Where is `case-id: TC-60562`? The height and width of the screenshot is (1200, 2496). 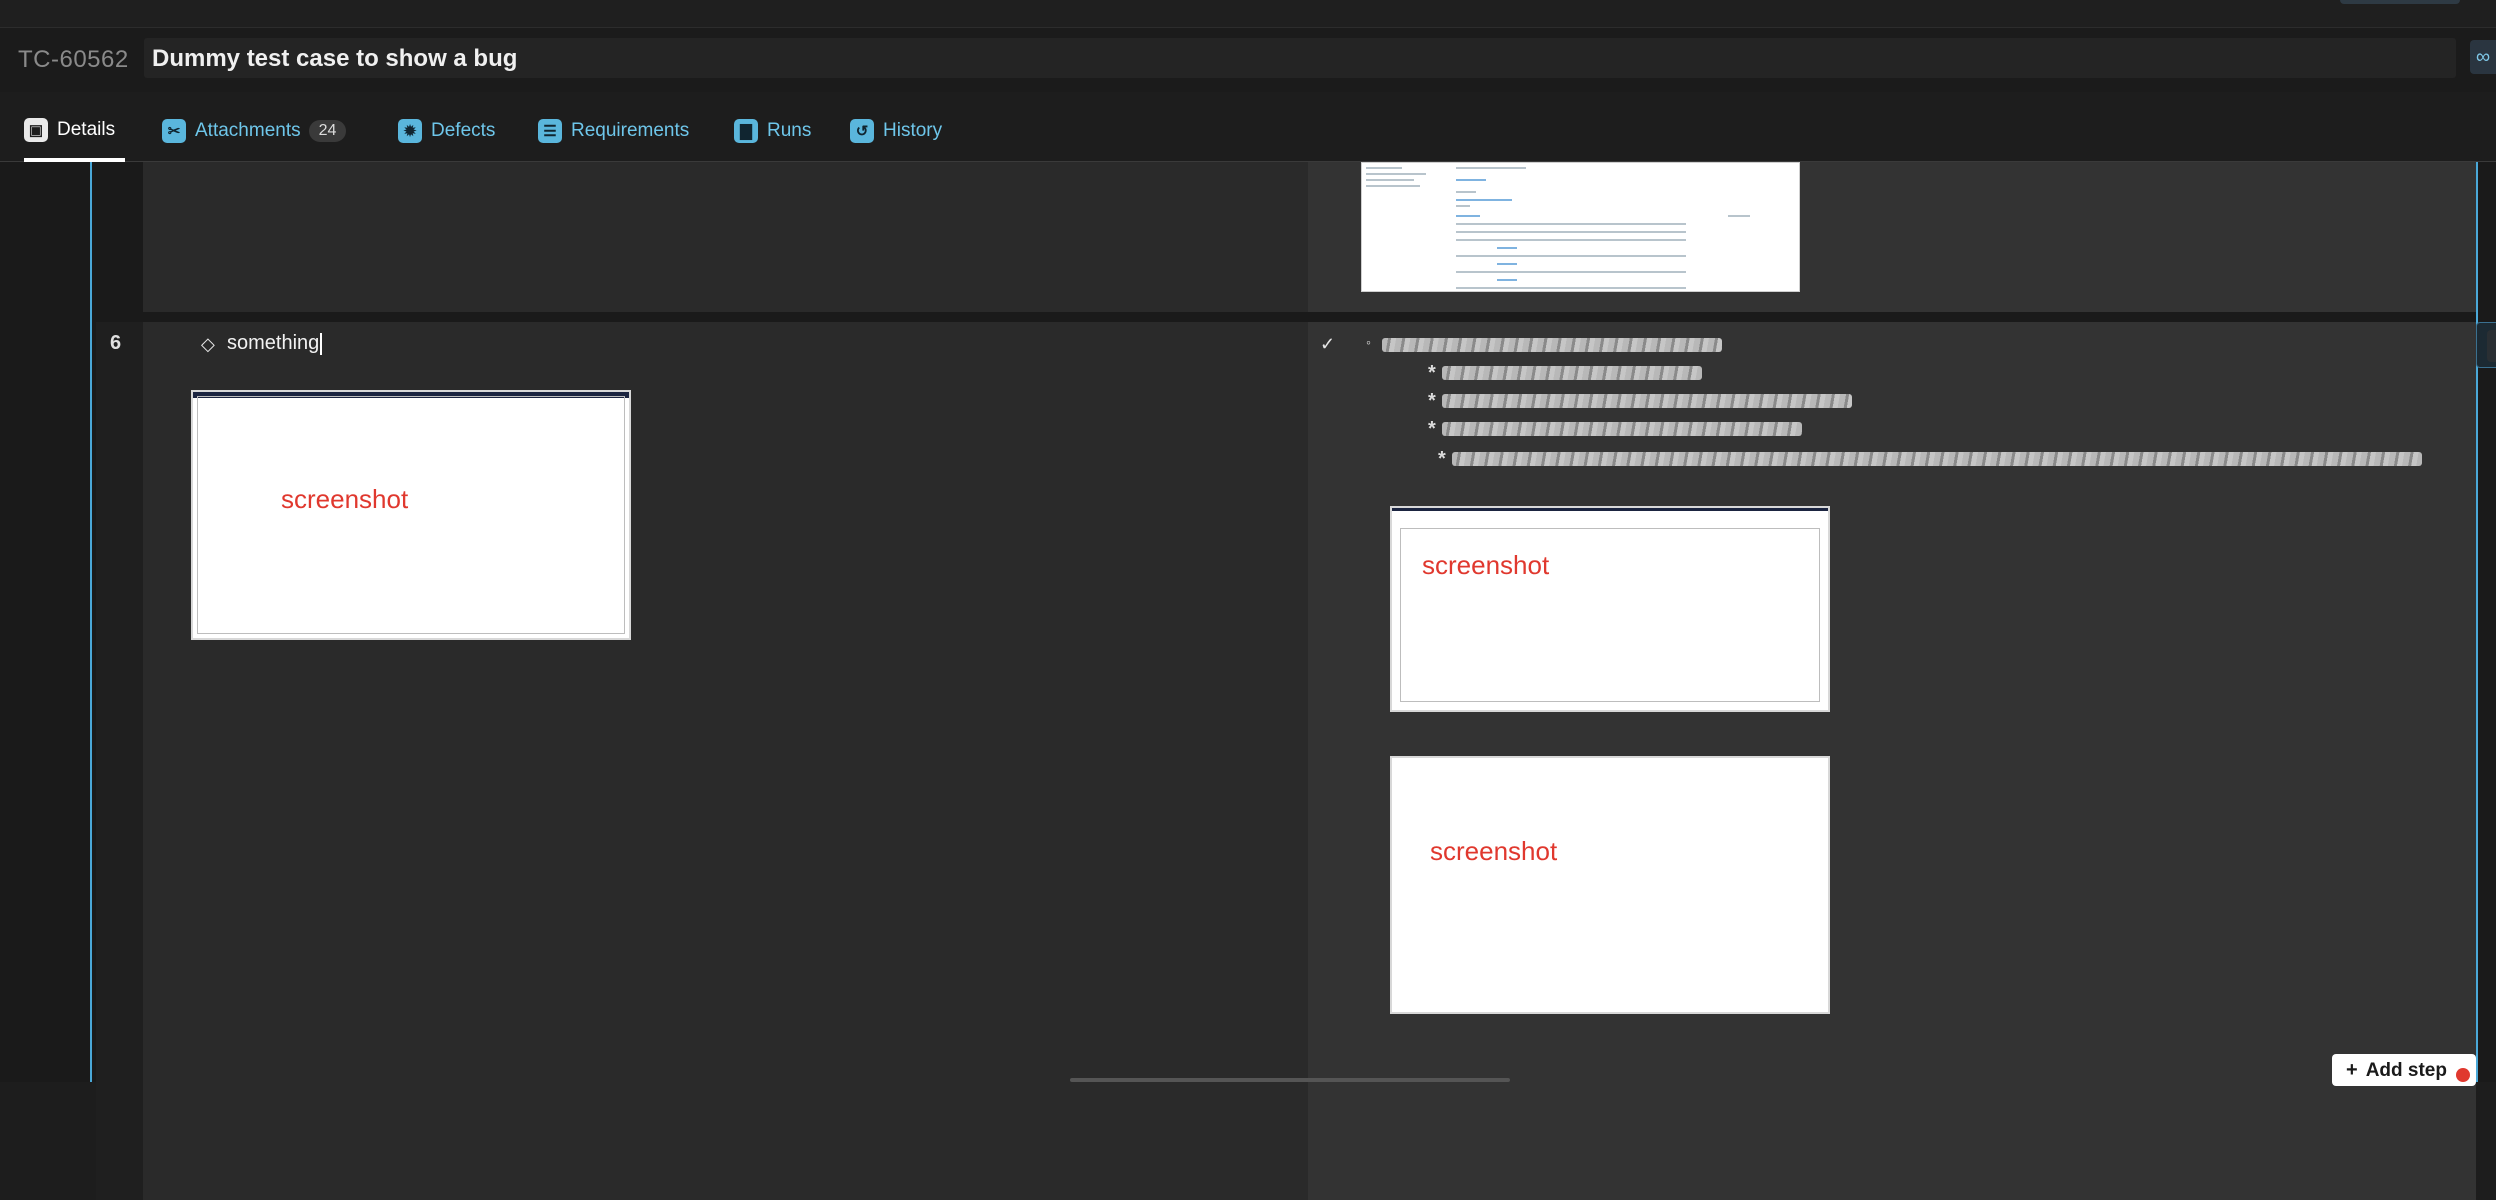 case-id: TC-60562 is located at coordinates (73, 59).